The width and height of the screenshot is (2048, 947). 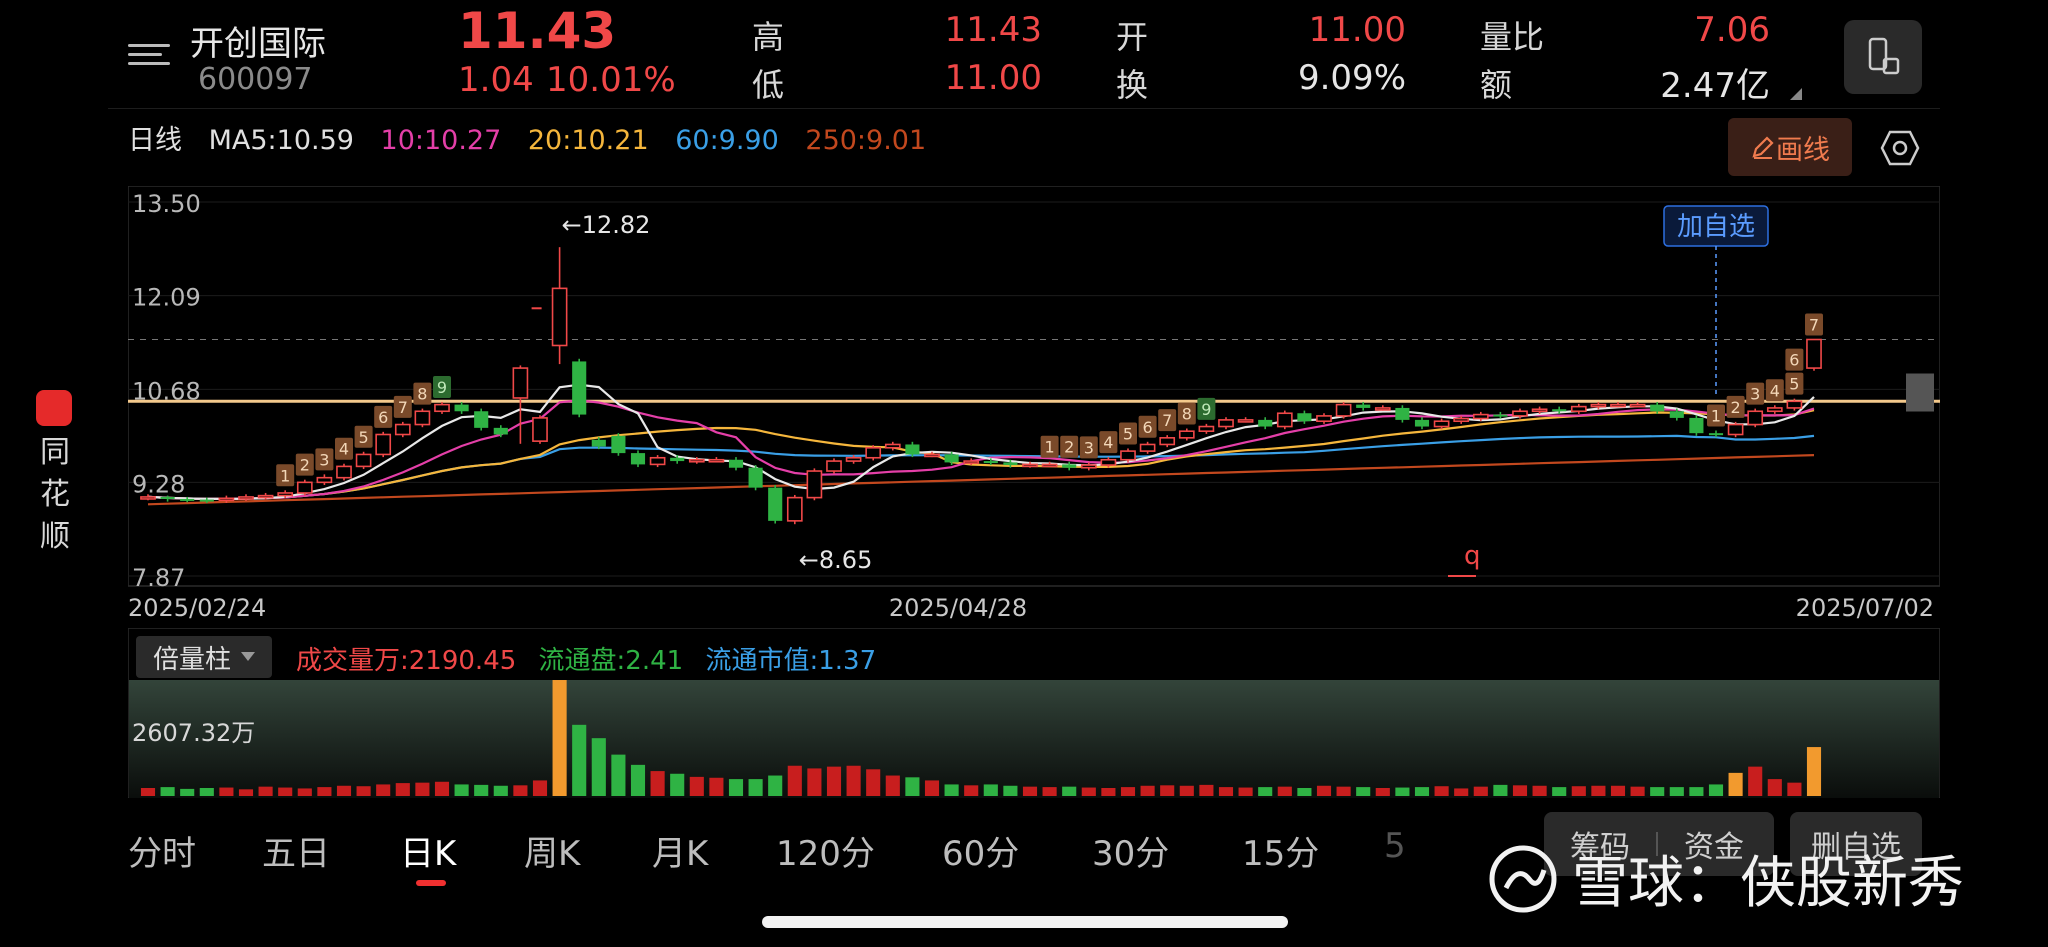 I want to click on tab-15min: 15分, so click(x=1280, y=850).